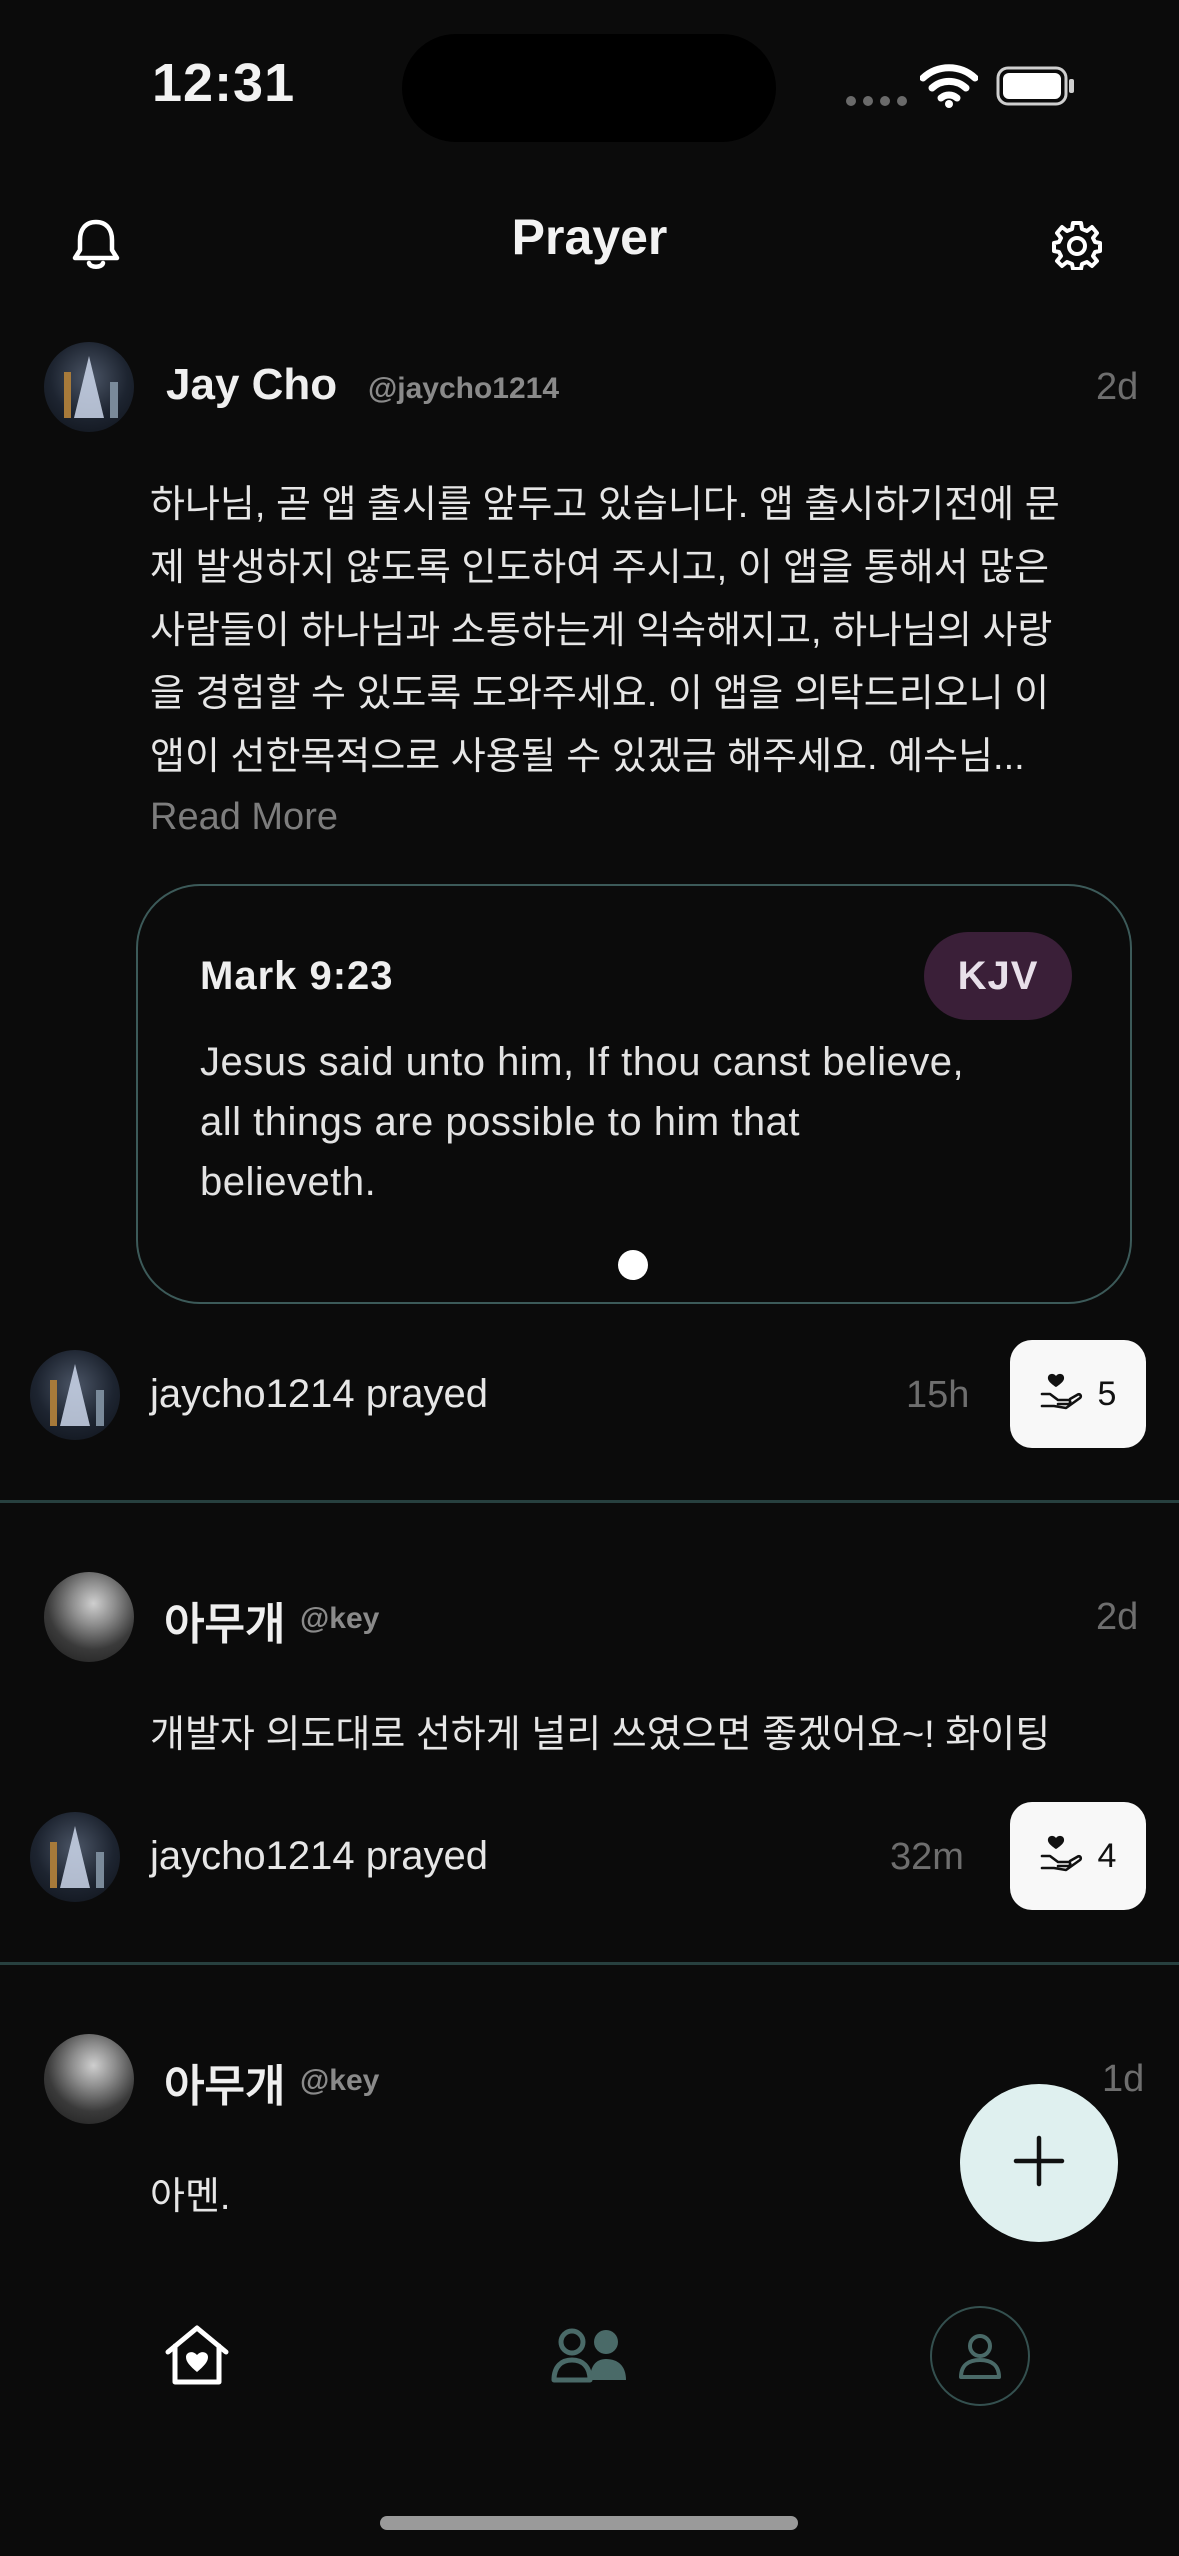 This screenshot has width=1179, height=2556. I want to click on pray-count: 4, so click(1107, 1855).